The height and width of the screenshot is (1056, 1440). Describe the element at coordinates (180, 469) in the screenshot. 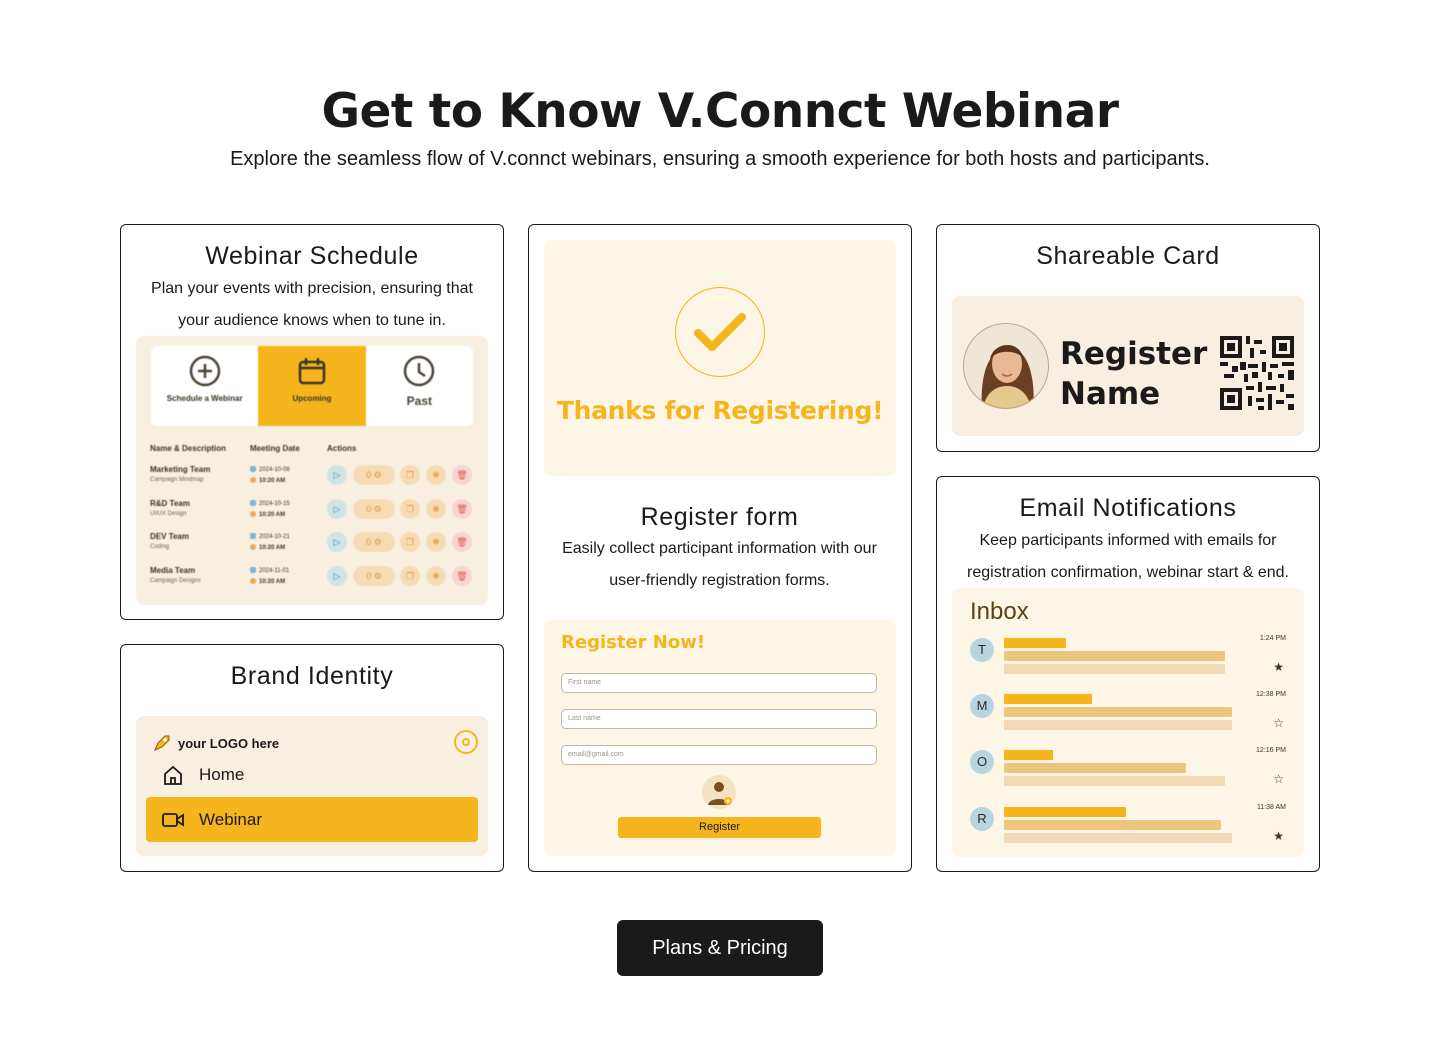

I see `row-name: Marketing Team` at that location.